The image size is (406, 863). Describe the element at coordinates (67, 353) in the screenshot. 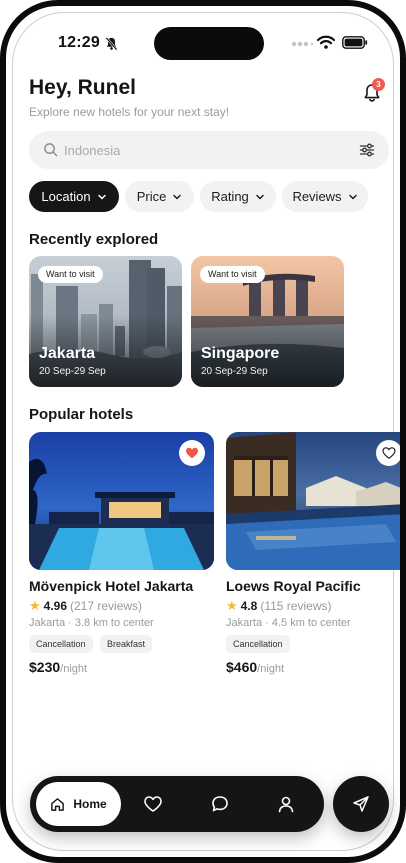

I see `city-name: Jakarta` at that location.